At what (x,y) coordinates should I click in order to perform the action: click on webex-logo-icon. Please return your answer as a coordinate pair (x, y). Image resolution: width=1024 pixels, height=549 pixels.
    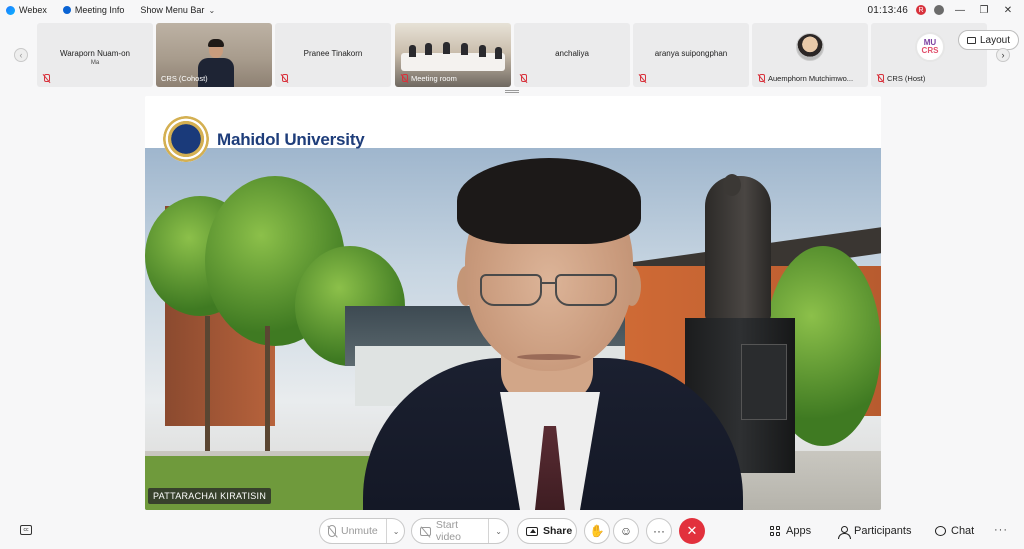
    Looking at the image, I should click on (10, 10).